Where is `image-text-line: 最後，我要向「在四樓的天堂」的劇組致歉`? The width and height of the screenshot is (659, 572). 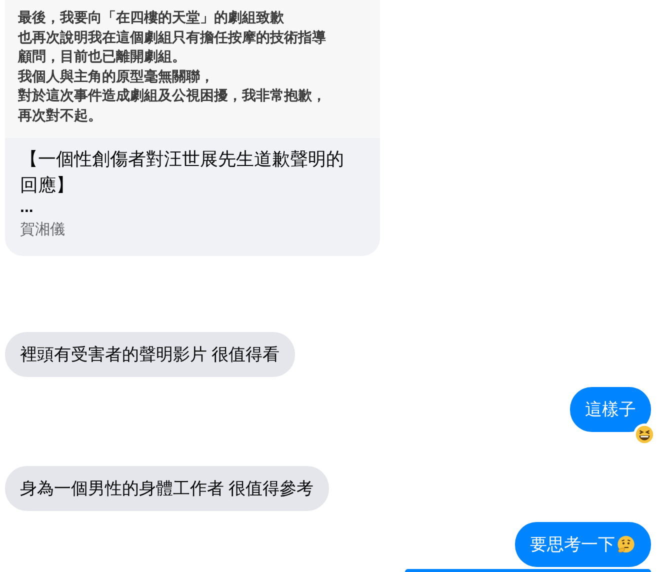 image-text-line: 最後，我要向「在四樓的天堂」的劇組致歉 is located at coordinates (151, 17).